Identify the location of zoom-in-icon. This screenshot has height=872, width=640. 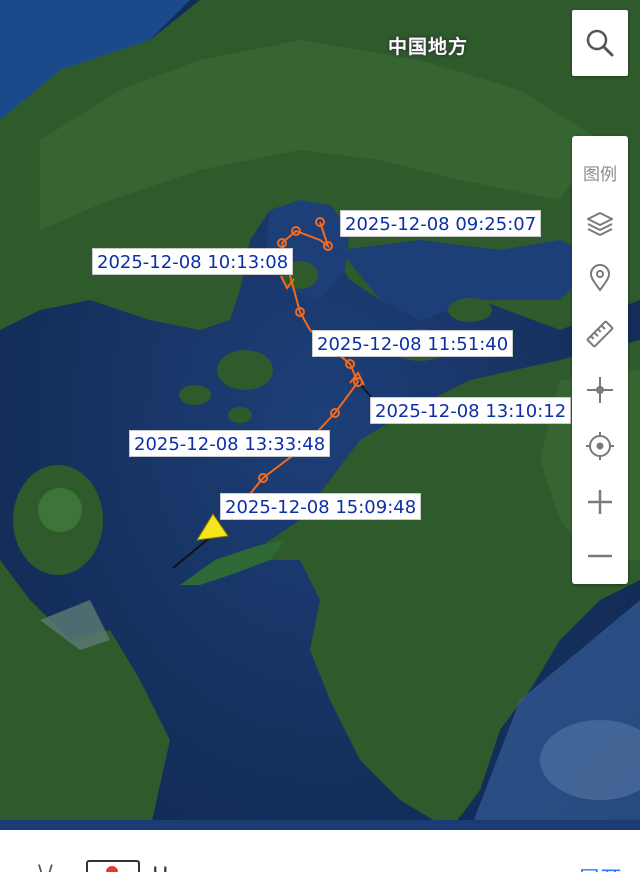
(600, 502).